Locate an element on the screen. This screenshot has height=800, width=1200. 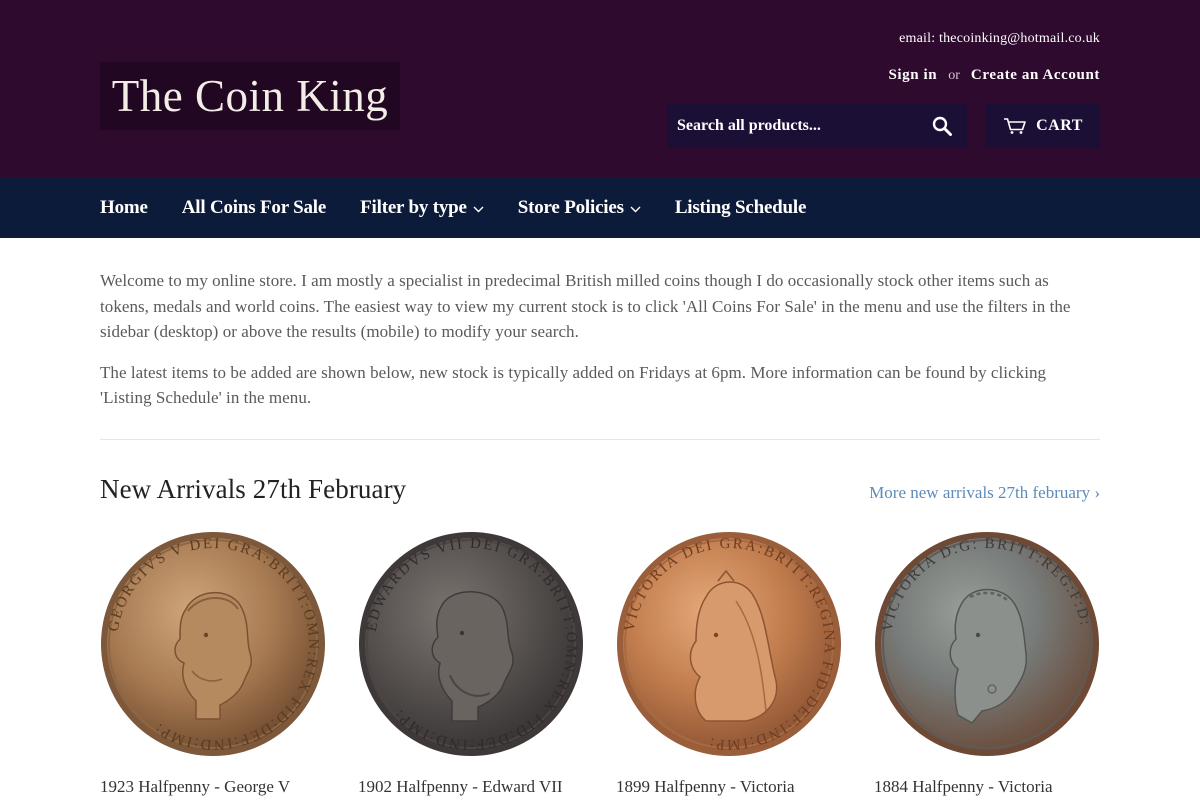
nav-item-label: Filter by type is located at coordinates (413, 207).